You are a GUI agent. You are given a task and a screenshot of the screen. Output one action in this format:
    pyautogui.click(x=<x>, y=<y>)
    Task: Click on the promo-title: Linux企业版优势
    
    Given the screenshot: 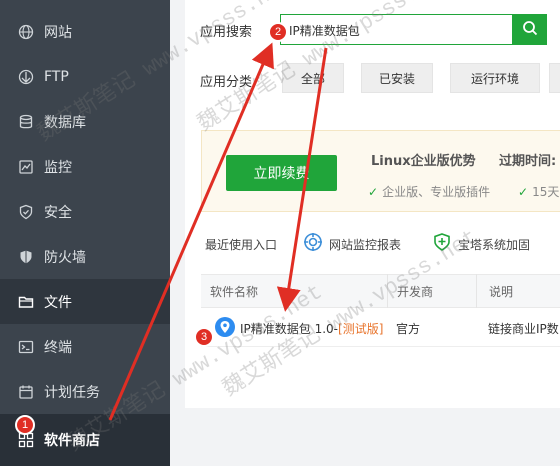 What is the action you would take?
    pyautogui.click(x=423, y=161)
    